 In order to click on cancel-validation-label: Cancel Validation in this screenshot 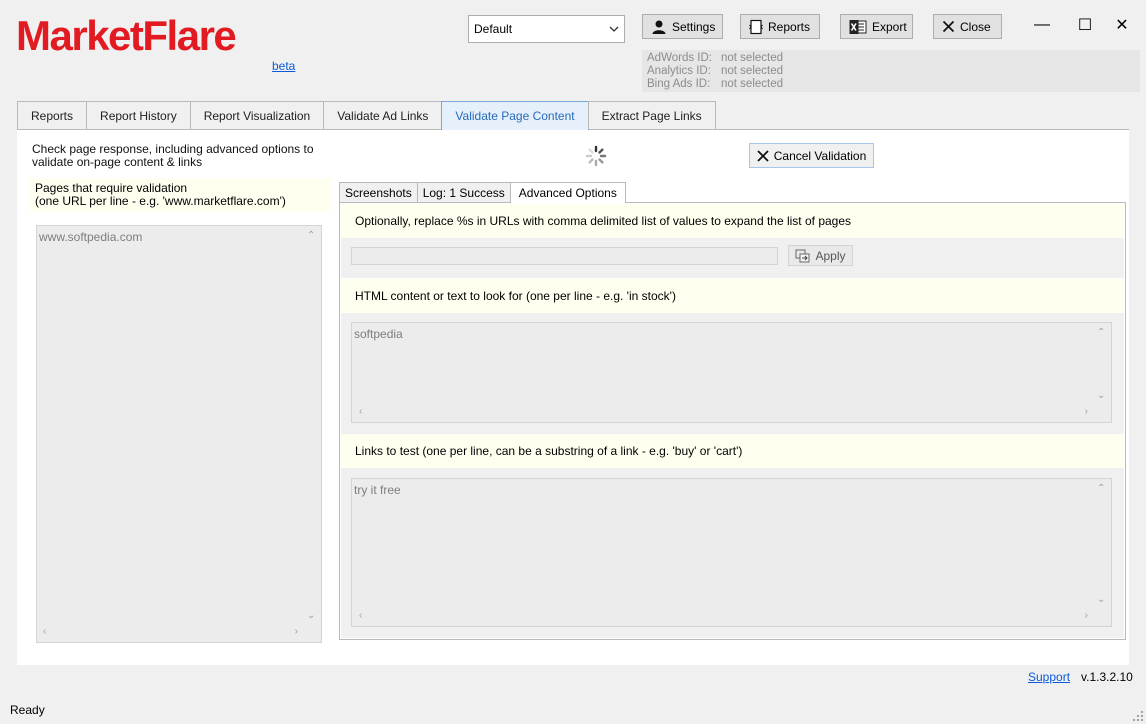, I will do `click(820, 155)`.